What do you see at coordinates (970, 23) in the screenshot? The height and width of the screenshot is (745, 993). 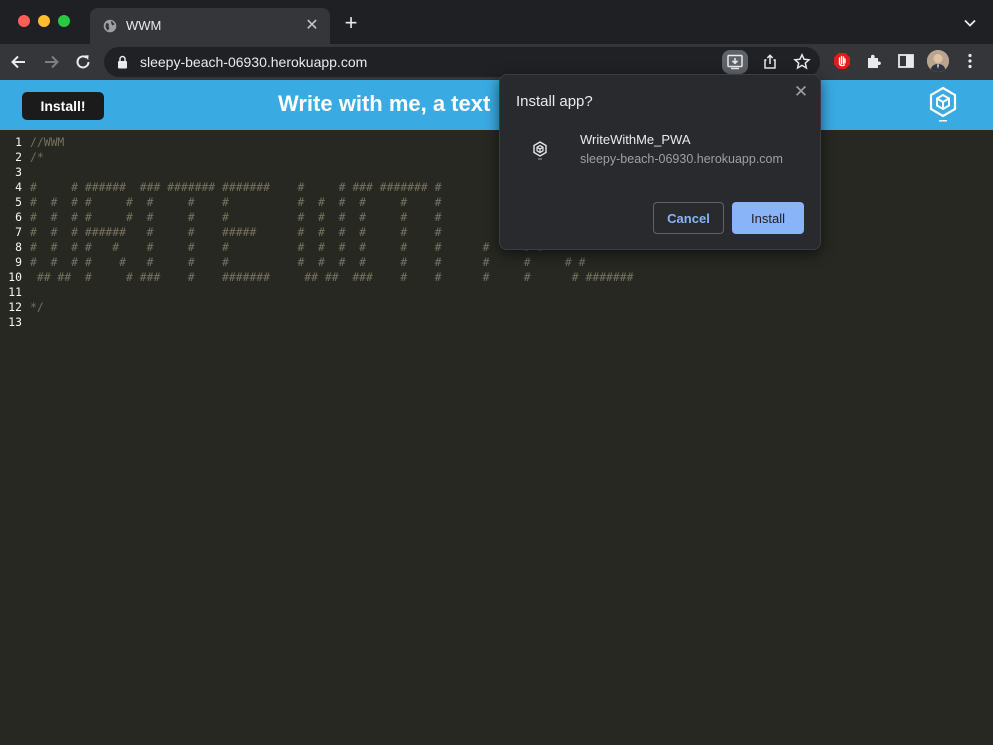 I see `tab-search-chevron-icon` at bounding box center [970, 23].